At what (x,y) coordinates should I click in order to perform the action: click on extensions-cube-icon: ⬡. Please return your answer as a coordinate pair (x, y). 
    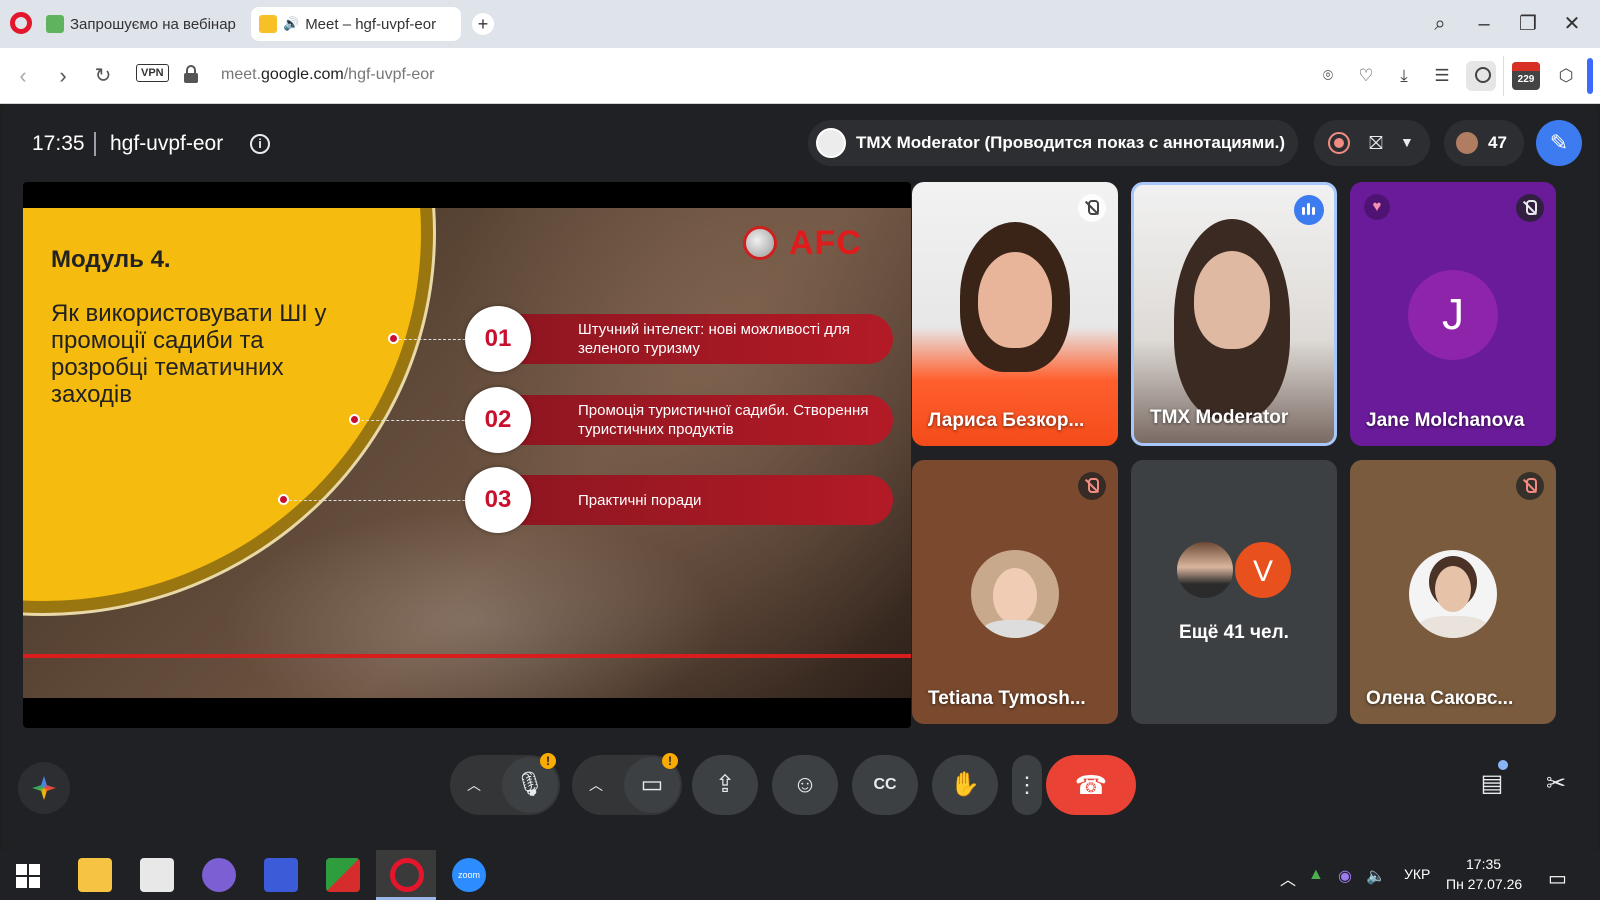
    Looking at the image, I should click on (1566, 76).